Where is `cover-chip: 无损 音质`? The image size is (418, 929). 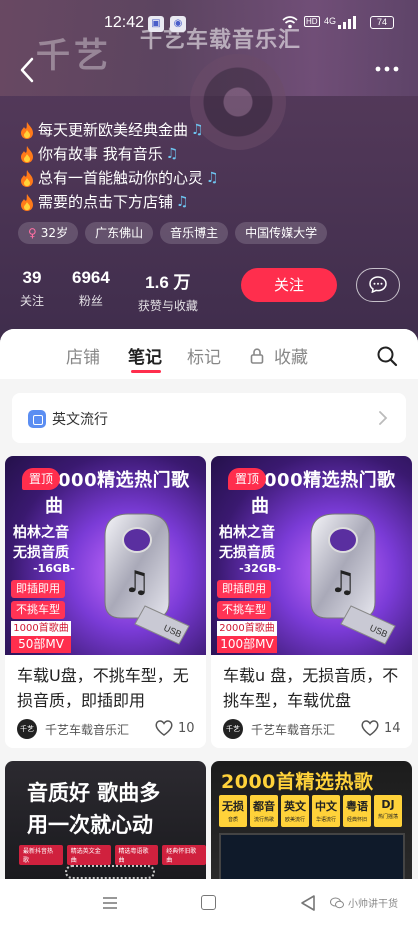
cover-chip: 无损 音质 is located at coordinates (233, 811).